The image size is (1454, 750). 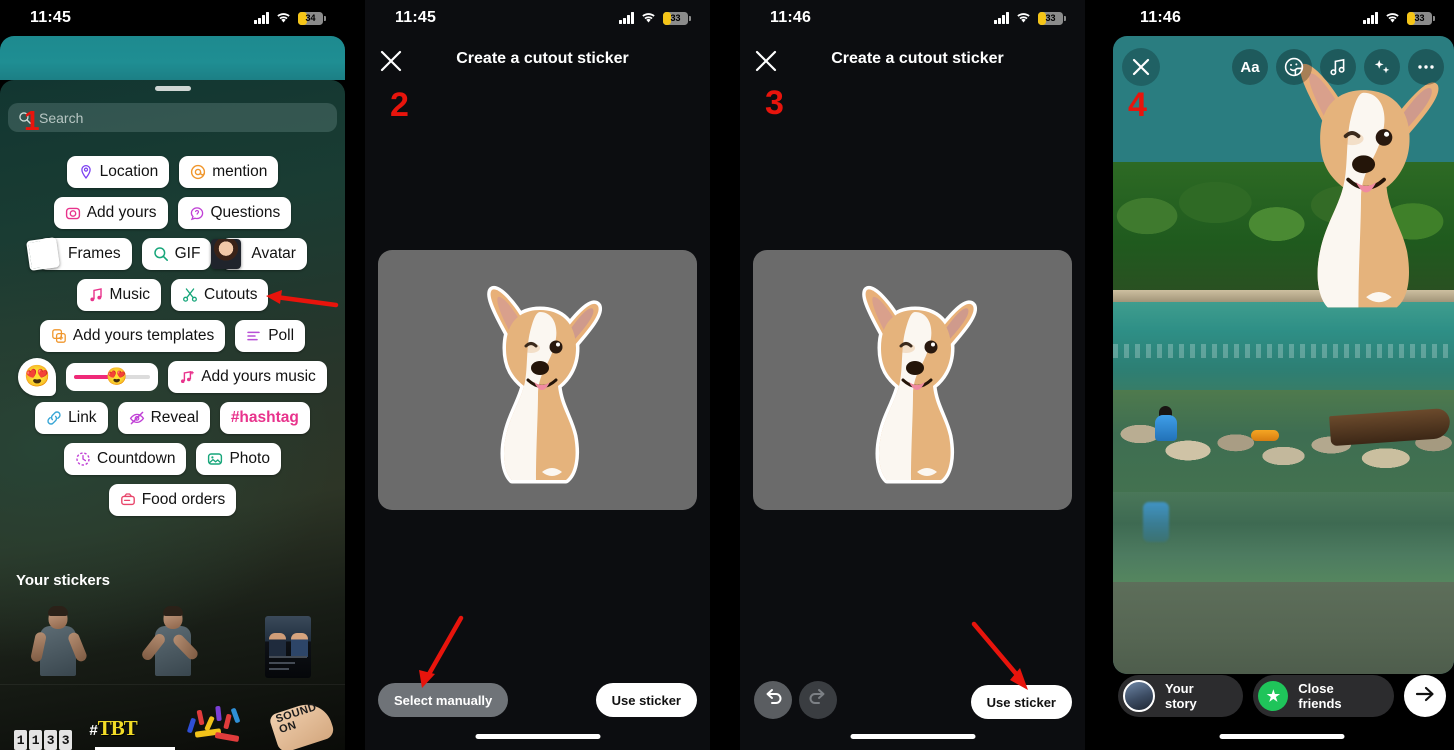 I want to click on chip-photo: Photo, so click(x=238, y=458).